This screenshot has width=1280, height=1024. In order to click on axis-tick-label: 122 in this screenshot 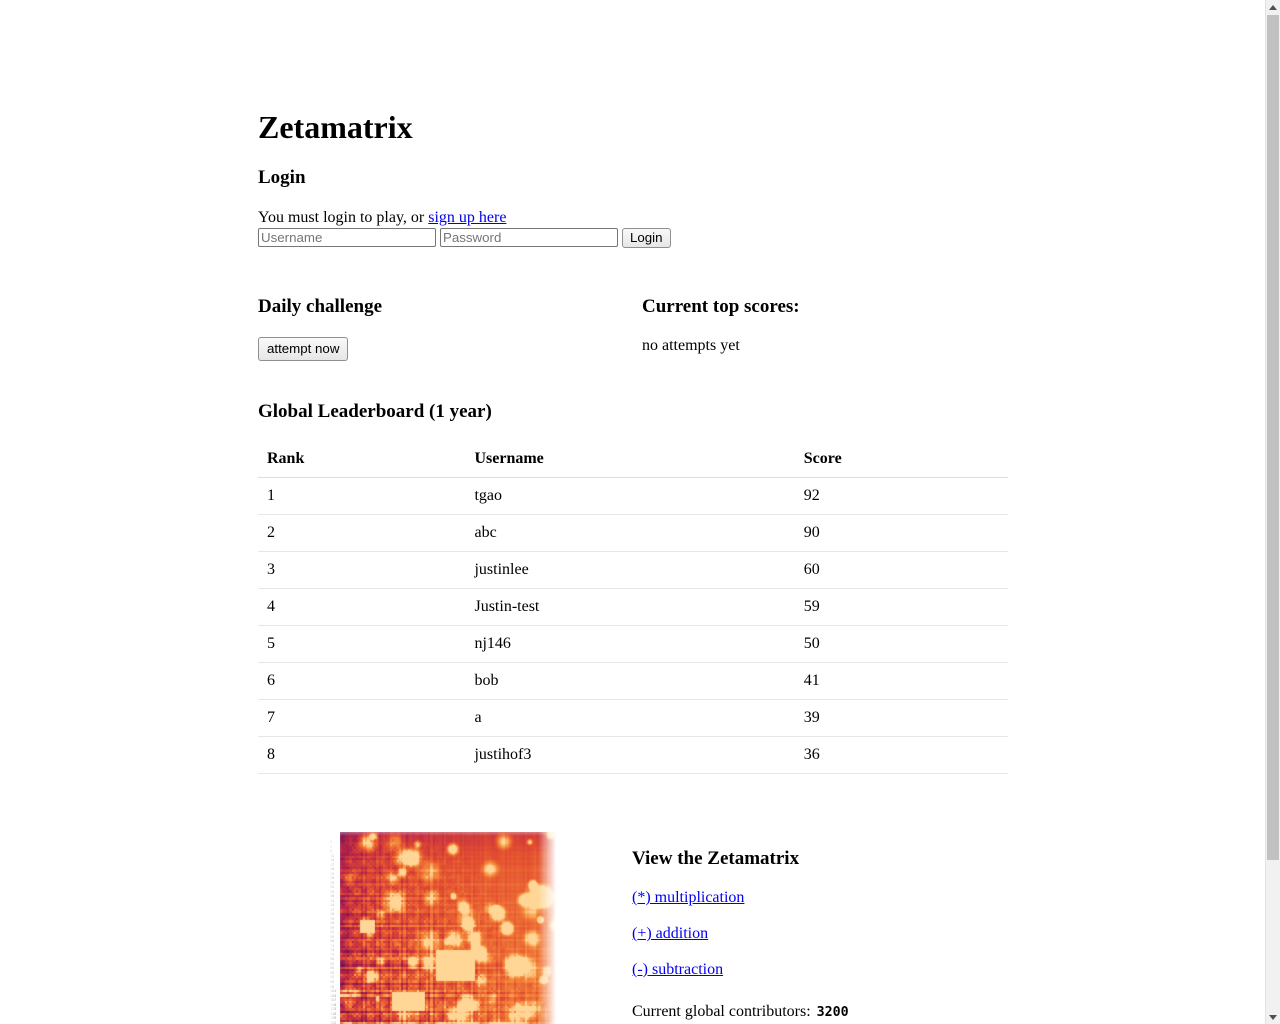, I will do `click(333, 1022)`.